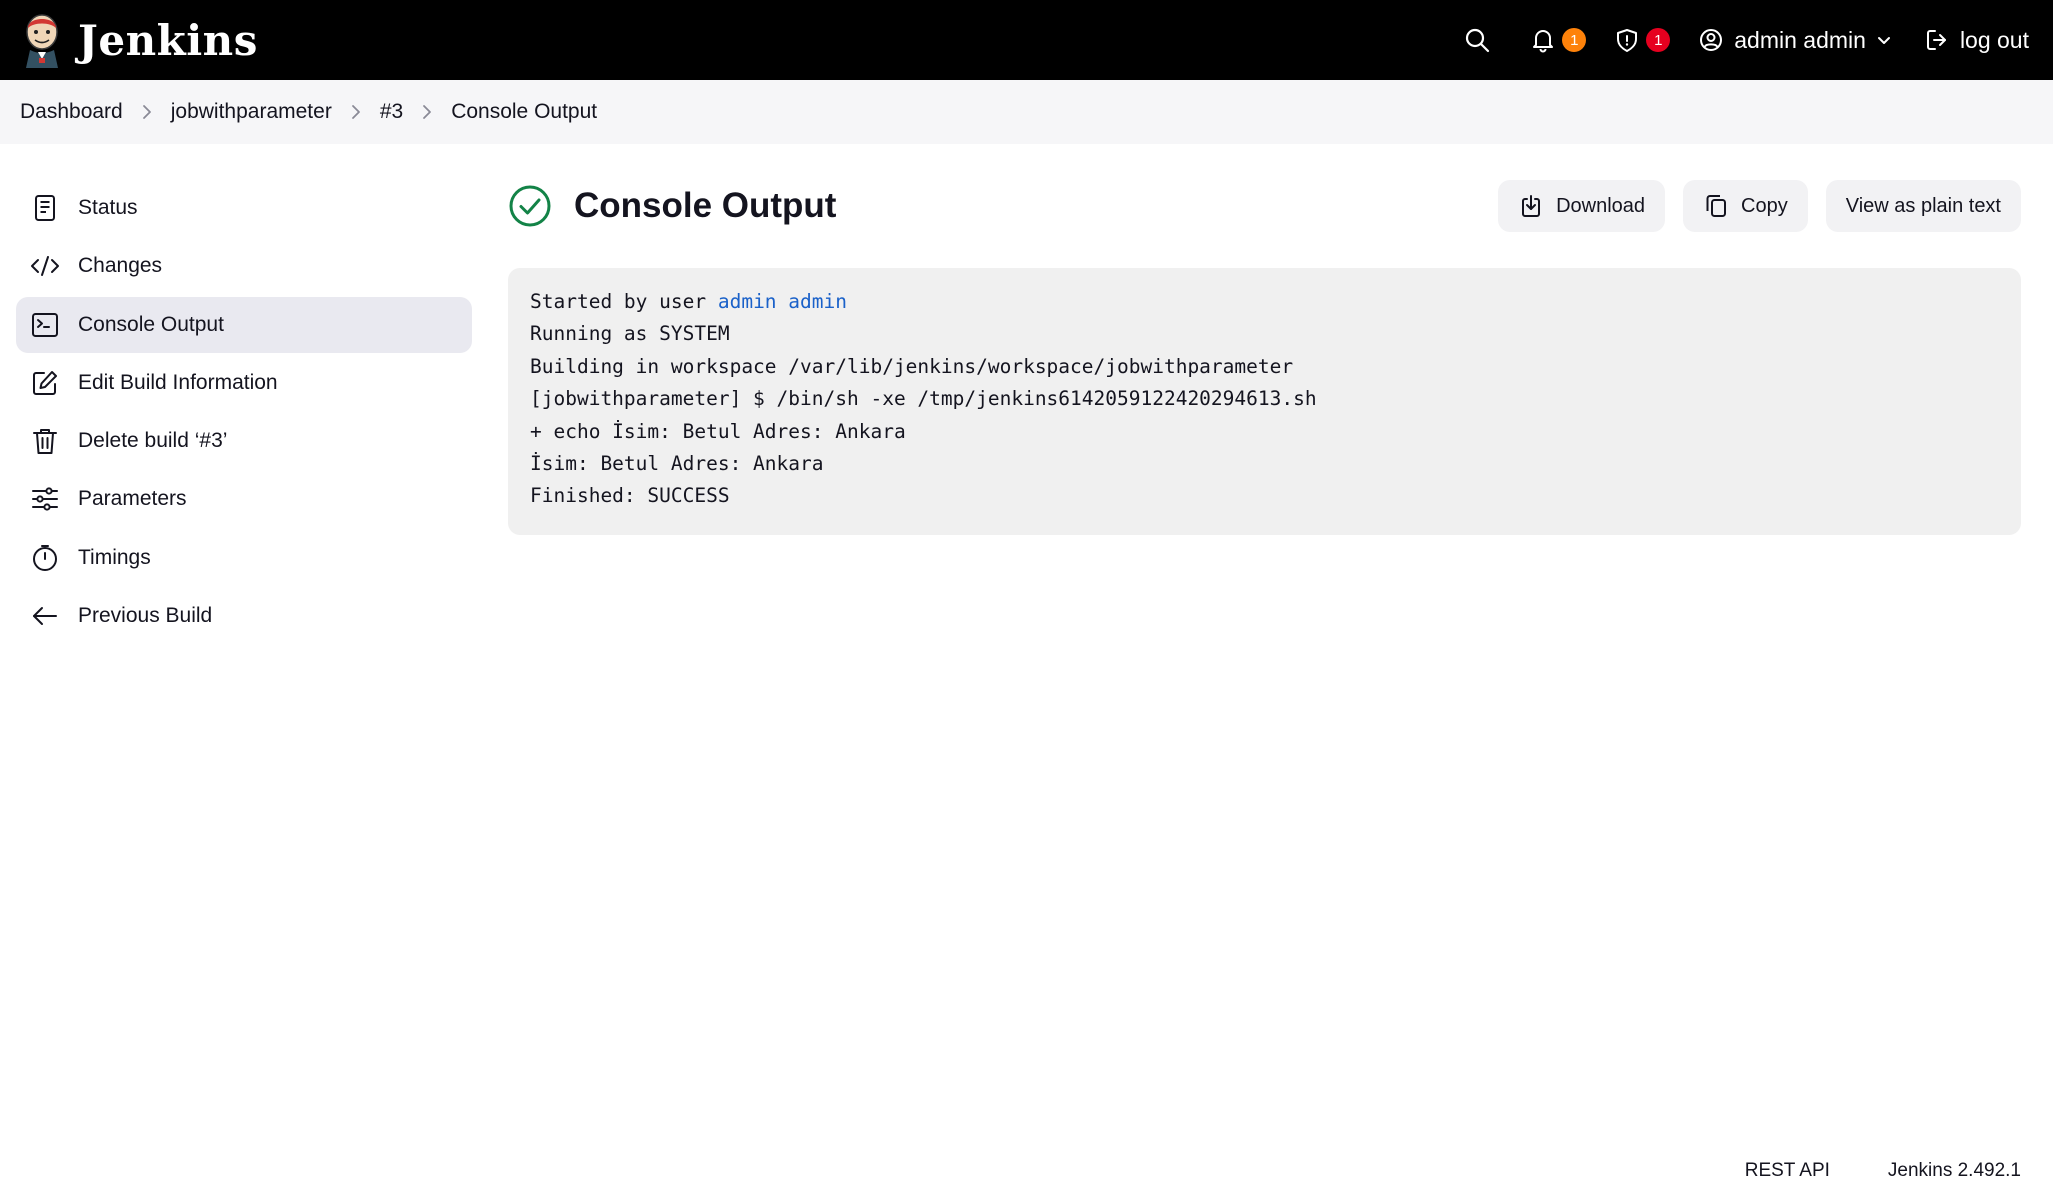  I want to click on console-line: Finished: SUCCESS, so click(630, 496).